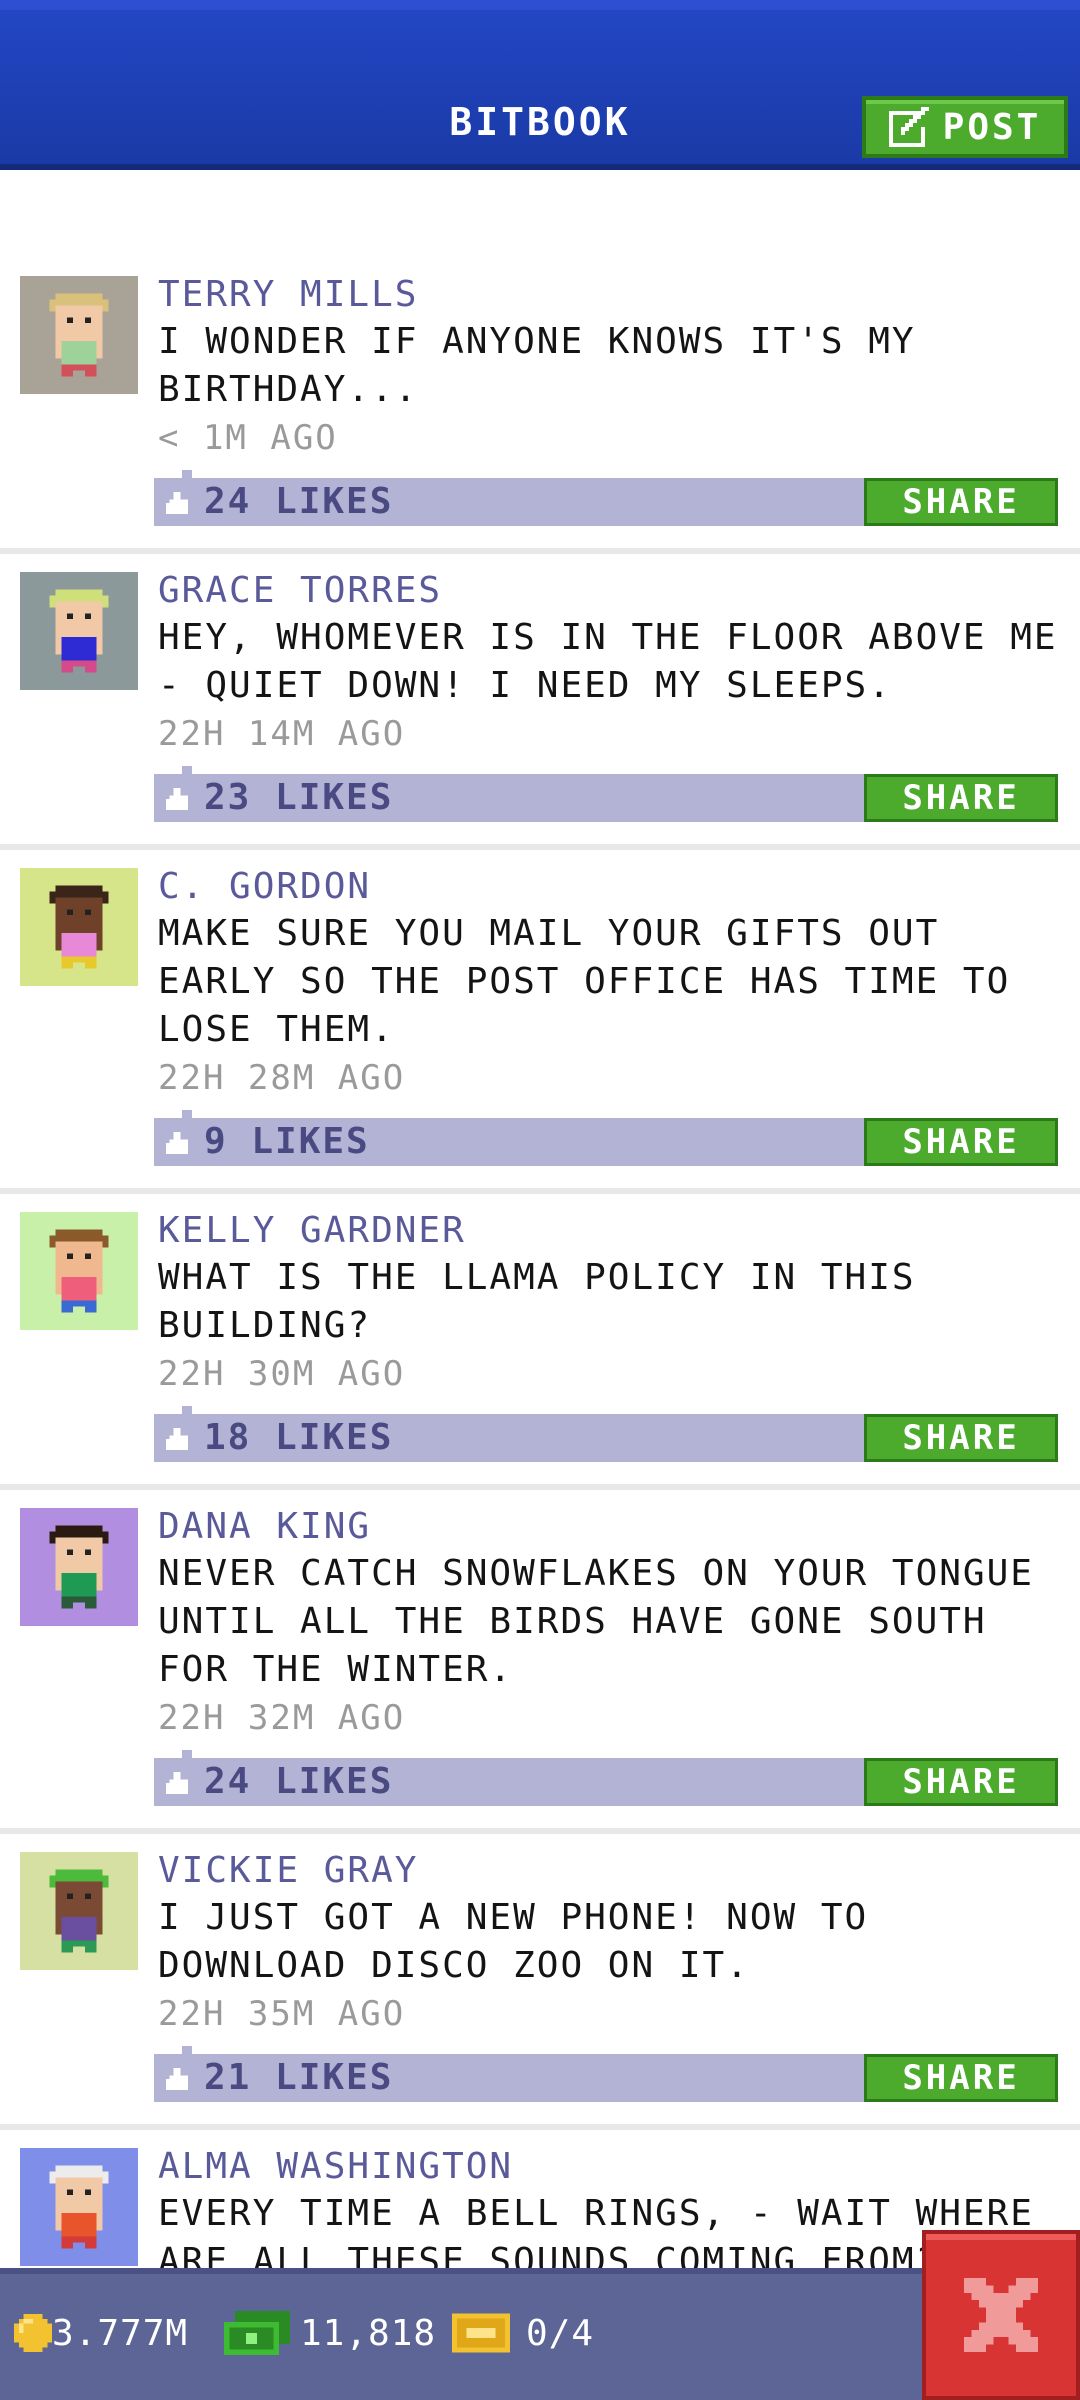  What do you see at coordinates (992, 127) in the screenshot?
I see `post-button-label: POST` at bounding box center [992, 127].